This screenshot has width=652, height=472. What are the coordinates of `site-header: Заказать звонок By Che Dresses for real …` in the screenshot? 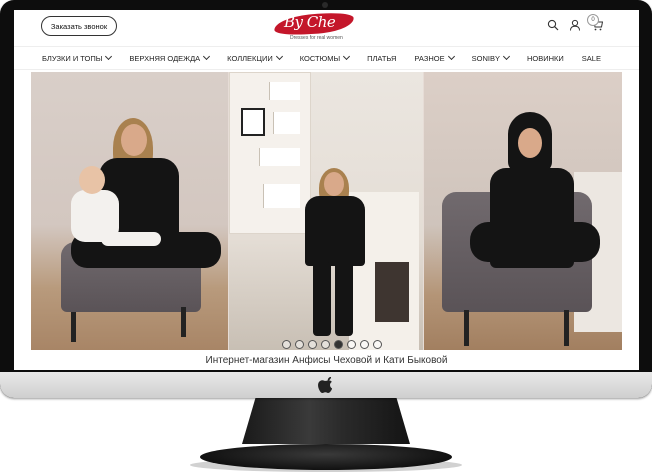 It's located at (326, 28).